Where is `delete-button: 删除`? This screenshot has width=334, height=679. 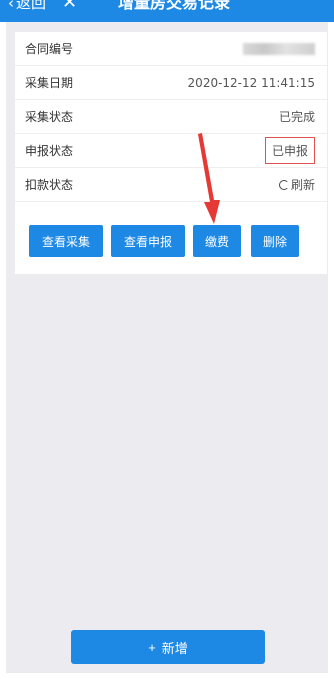
delete-button: 删除 is located at coordinates (275, 241).